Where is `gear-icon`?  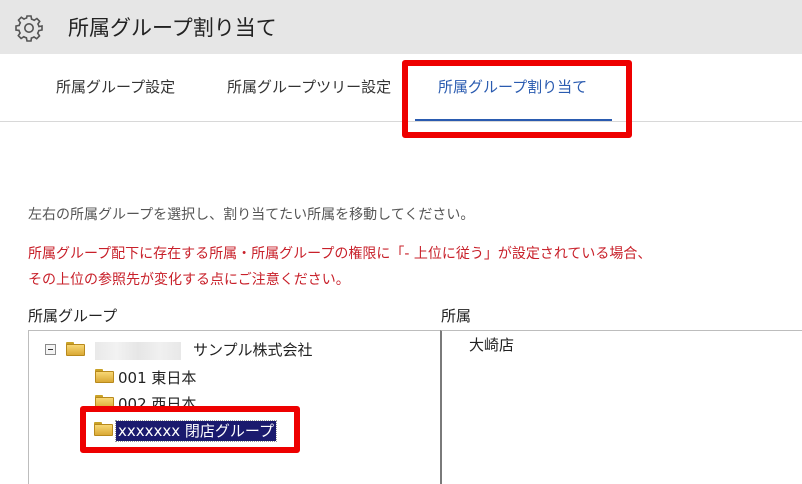 gear-icon is located at coordinates (29, 28).